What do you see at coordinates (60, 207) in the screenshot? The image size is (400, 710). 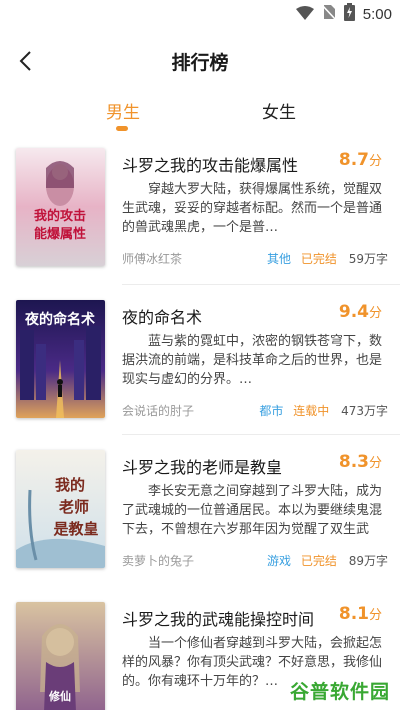 I see `book-cover: 我的攻击 能爆属性` at bounding box center [60, 207].